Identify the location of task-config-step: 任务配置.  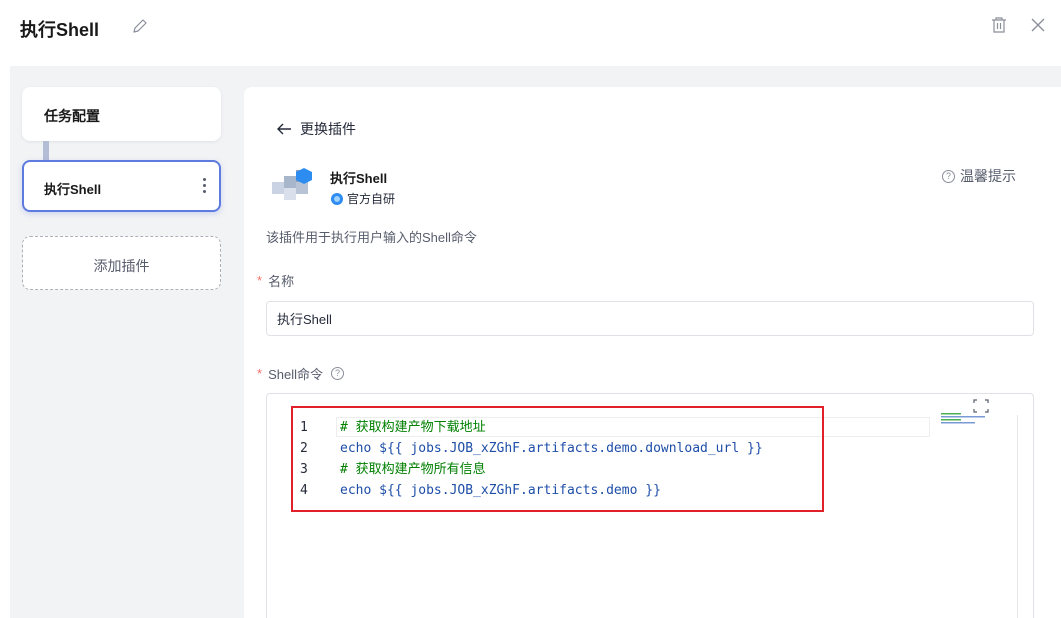
(121, 114).